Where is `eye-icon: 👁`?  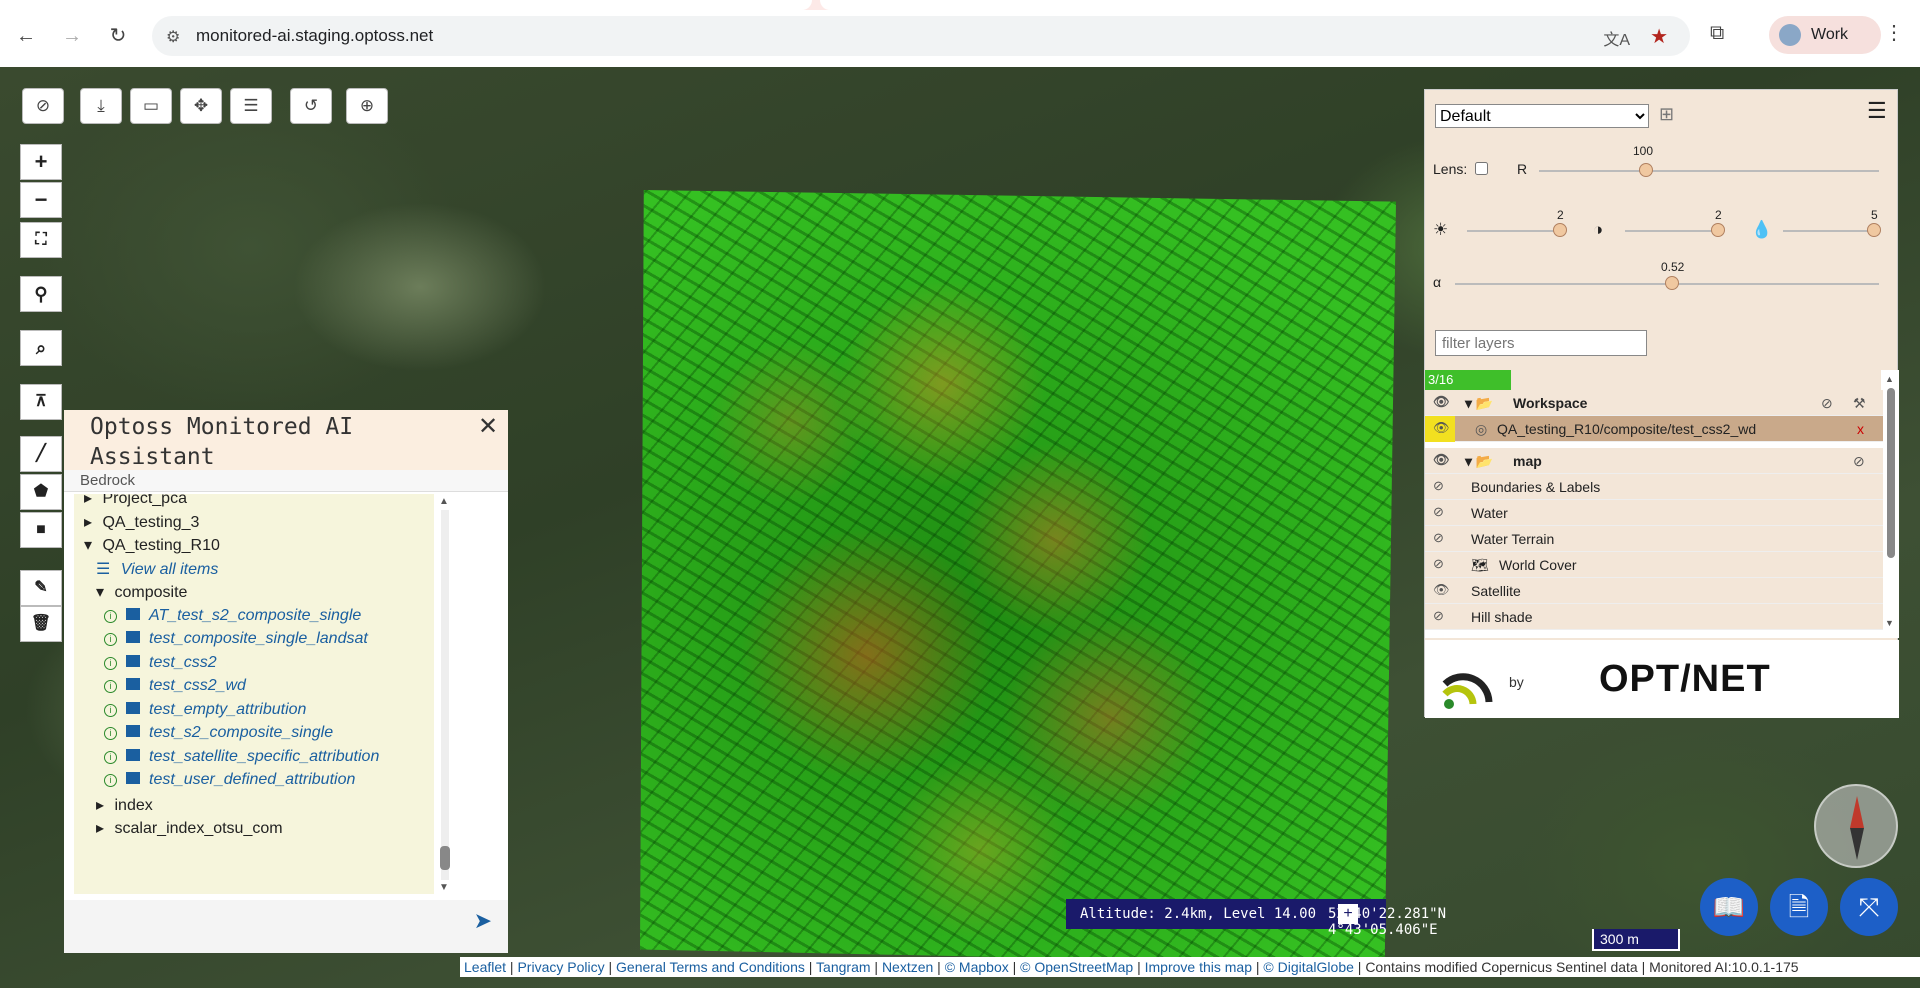 eye-icon: 👁 is located at coordinates (1442, 460).